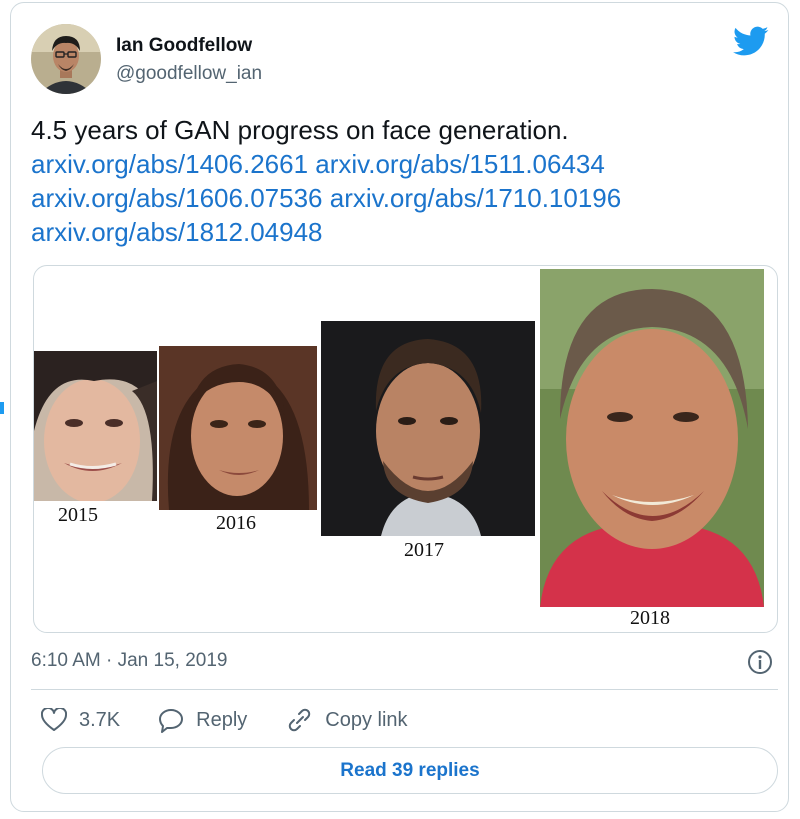 The width and height of the screenshot is (800, 819). What do you see at coordinates (366, 719) in the screenshot?
I see `copy-link-label: Copy link` at bounding box center [366, 719].